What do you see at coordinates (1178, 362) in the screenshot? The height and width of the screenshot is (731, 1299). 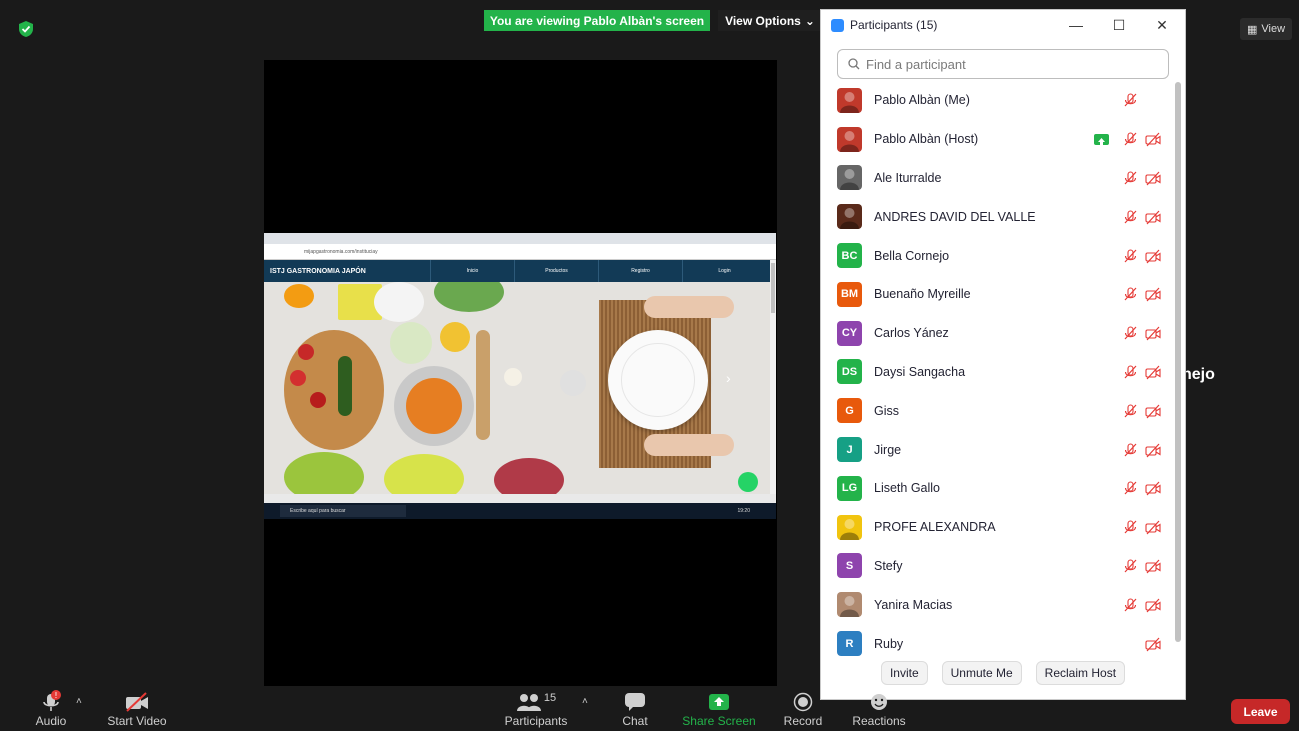 I see `participant-list-scrollbar` at bounding box center [1178, 362].